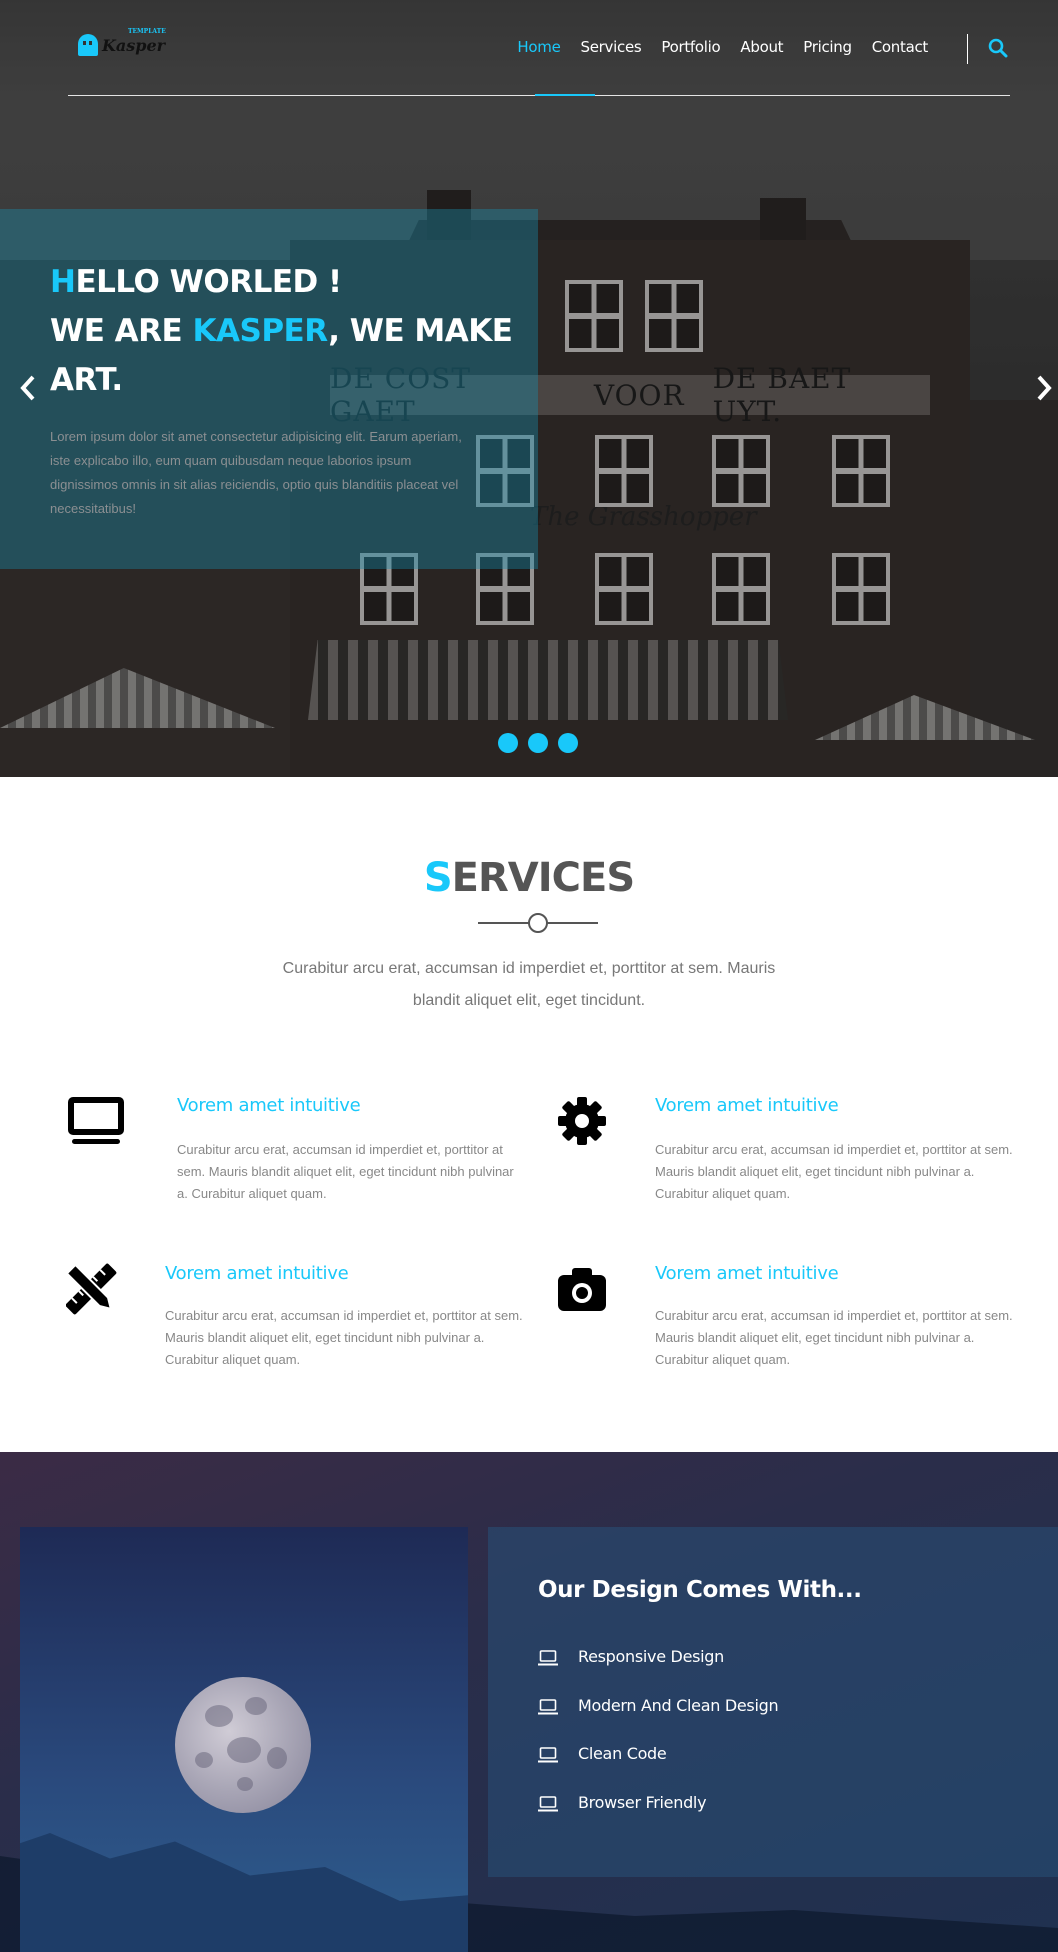 The image size is (1058, 1952). I want to click on nav-link-services: Services, so click(611, 47).